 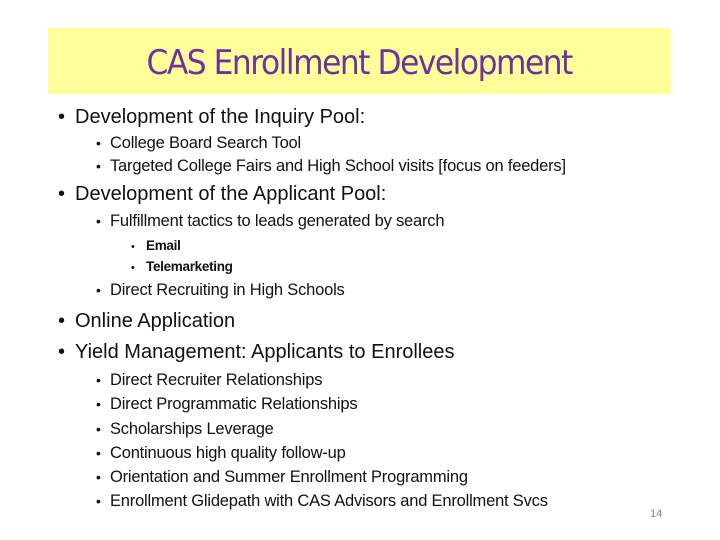 I want to click on sub-bullet-item: • Continuous high quality follow-up, so click(x=221, y=453).